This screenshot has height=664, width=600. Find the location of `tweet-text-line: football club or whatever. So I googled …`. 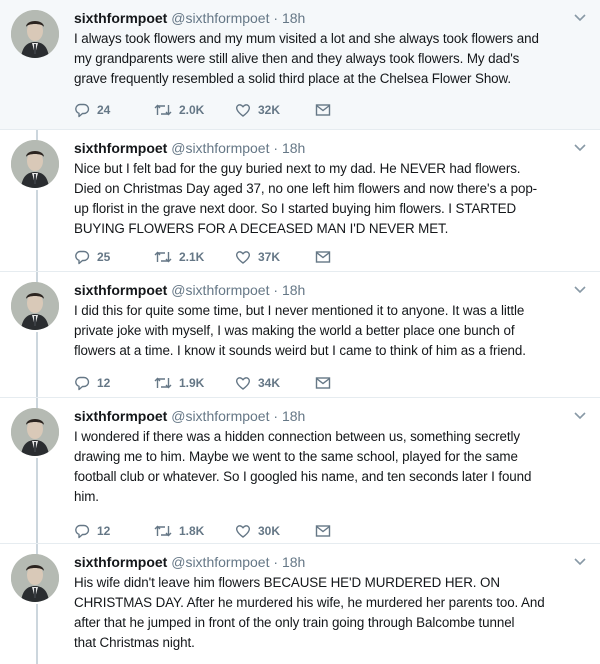

tweet-text-line: football club or whatever. So I googled … is located at coordinates (303, 476).